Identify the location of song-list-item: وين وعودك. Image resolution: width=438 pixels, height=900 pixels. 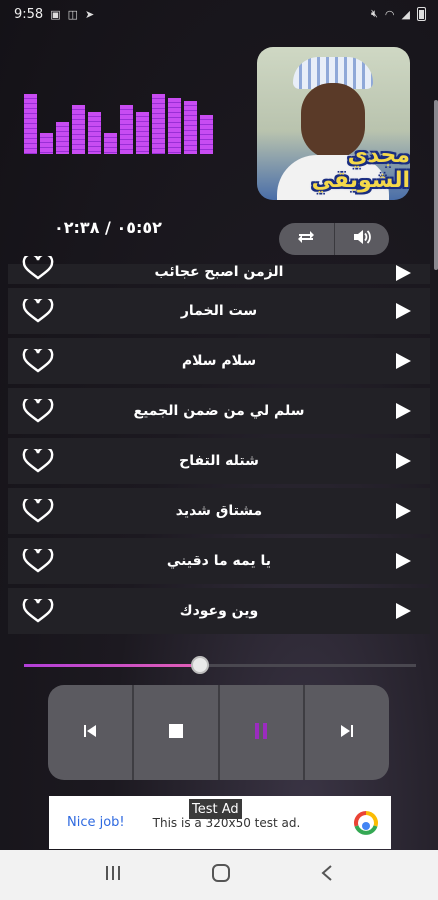
(219, 611).